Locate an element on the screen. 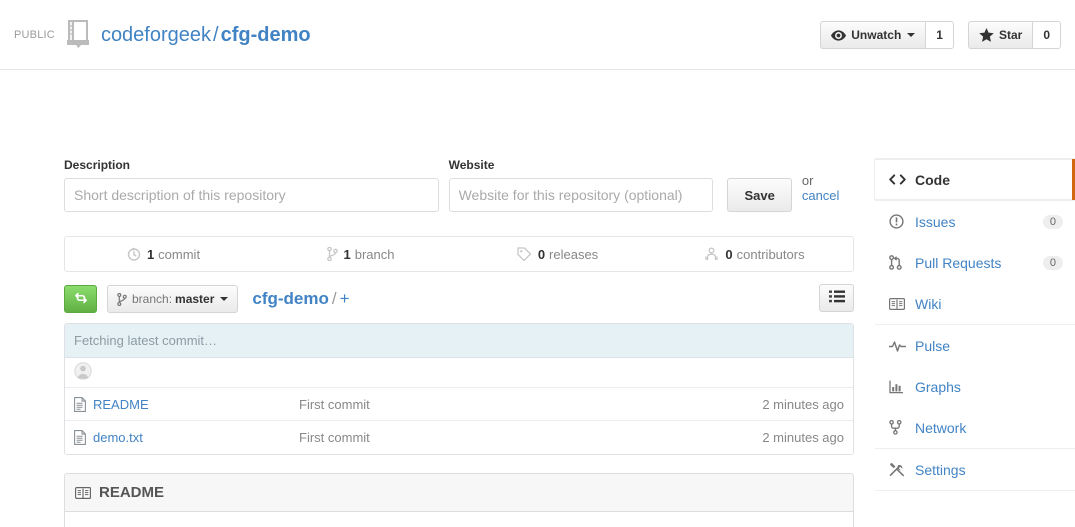  sidebar-item-pulse: Pulse is located at coordinates (975, 345).